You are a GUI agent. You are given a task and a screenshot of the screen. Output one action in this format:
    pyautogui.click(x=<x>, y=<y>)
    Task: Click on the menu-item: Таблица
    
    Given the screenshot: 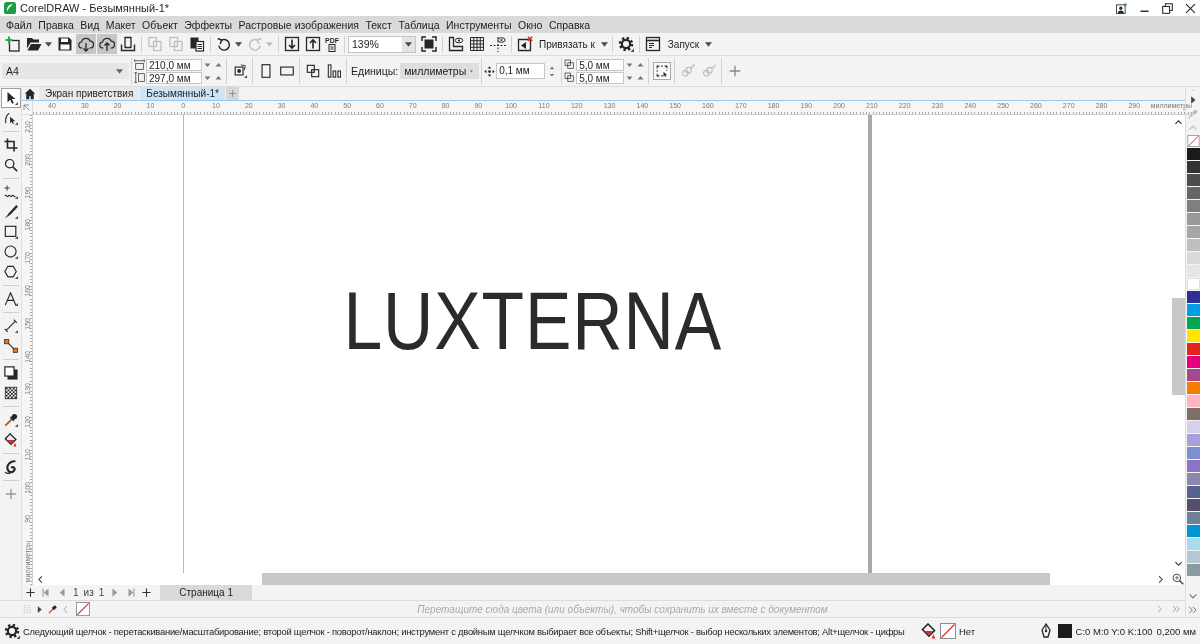 What is the action you would take?
    pyautogui.click(x=419, y=24)
    